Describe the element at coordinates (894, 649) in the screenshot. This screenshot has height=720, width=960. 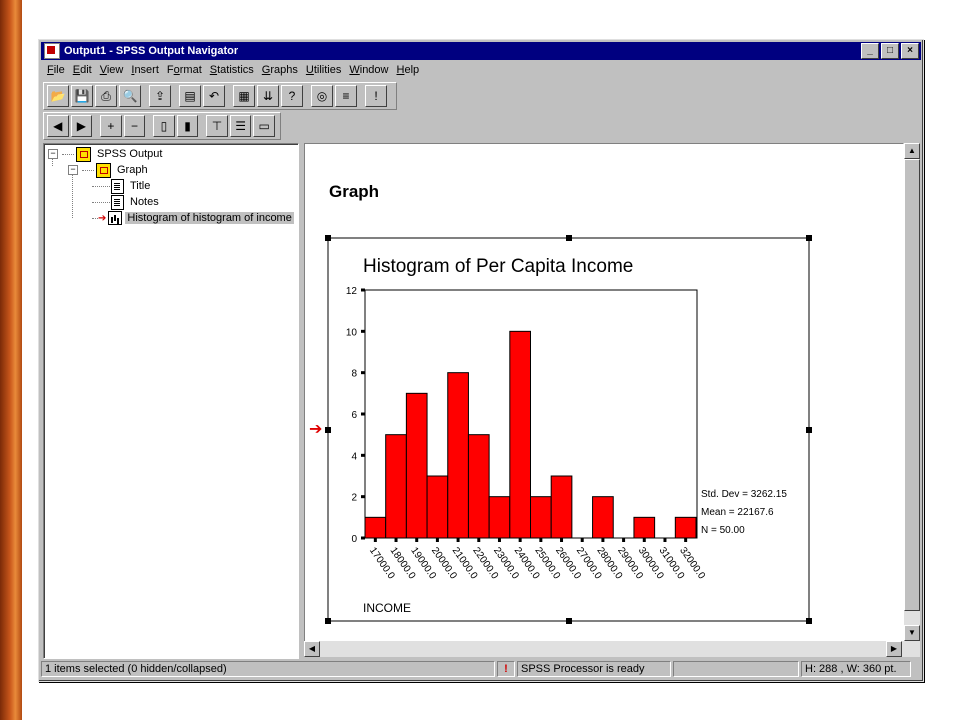
I see `scroll-right-icon: ▶` at that location.